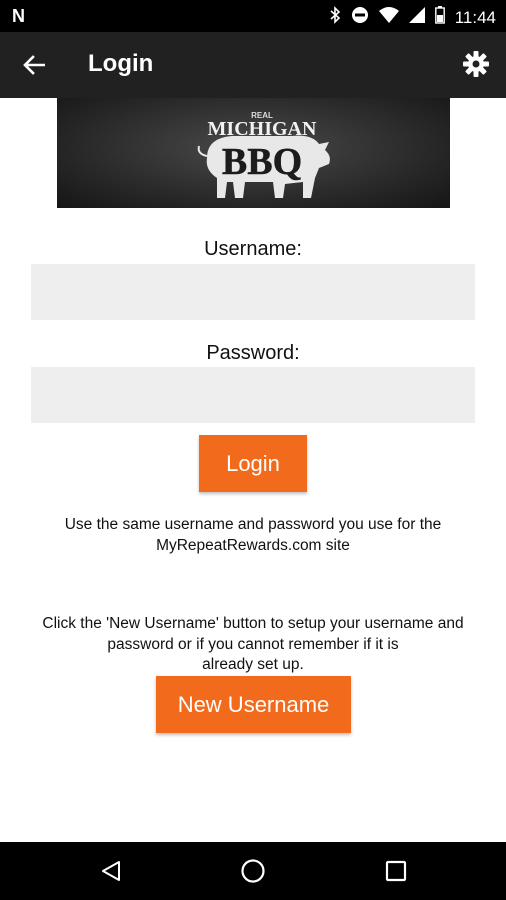  I want to click on n-notification-icon: N, so click(18, 16).